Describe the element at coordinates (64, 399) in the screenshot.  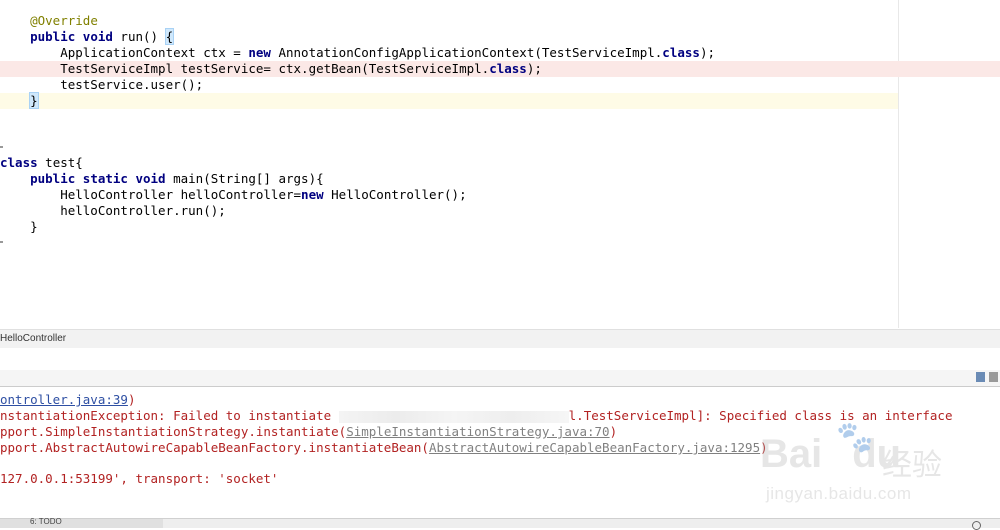
I see `stacktrace-link: ontroller.java:39` at that location.